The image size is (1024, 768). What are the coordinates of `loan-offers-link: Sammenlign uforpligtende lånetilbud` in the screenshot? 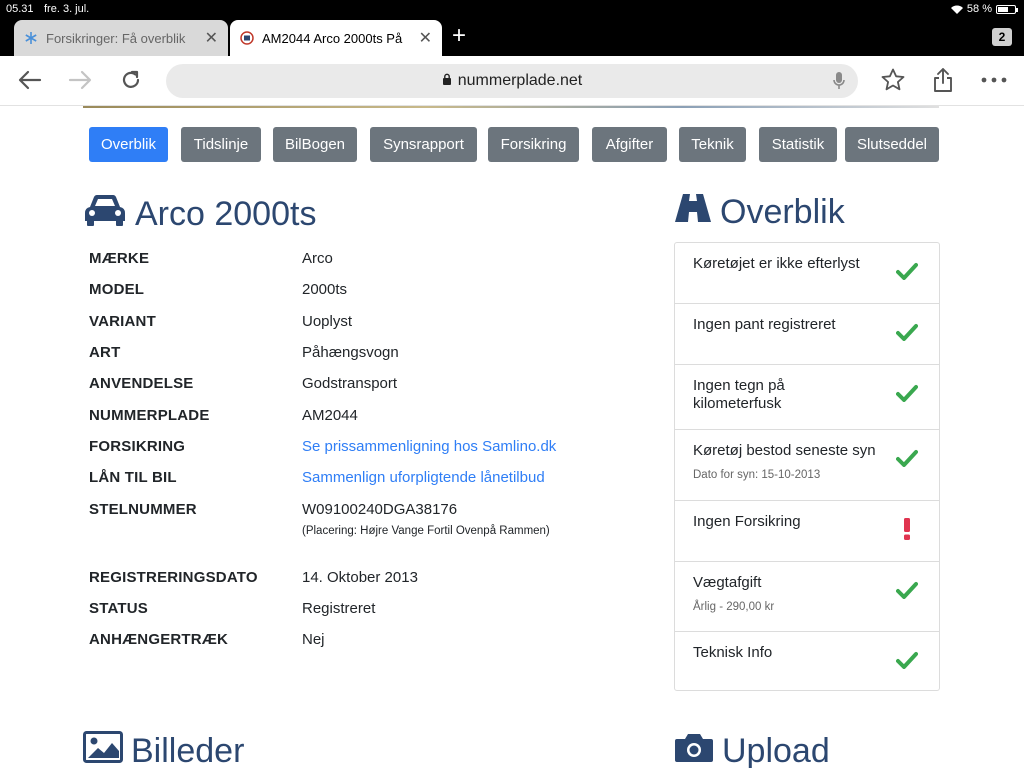 It's located at (423, 477).